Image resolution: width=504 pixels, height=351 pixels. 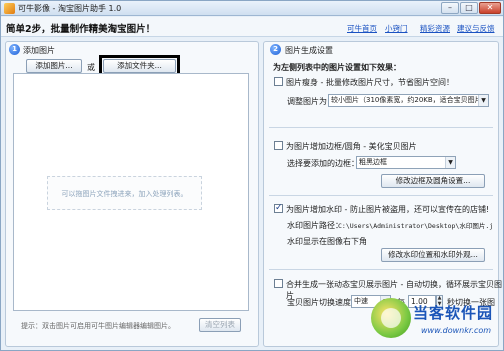 What do you see at coordinates (435, 28) in the screenshot?
I see `link-resources: 精彩资源` at bounding box center [435, 28].